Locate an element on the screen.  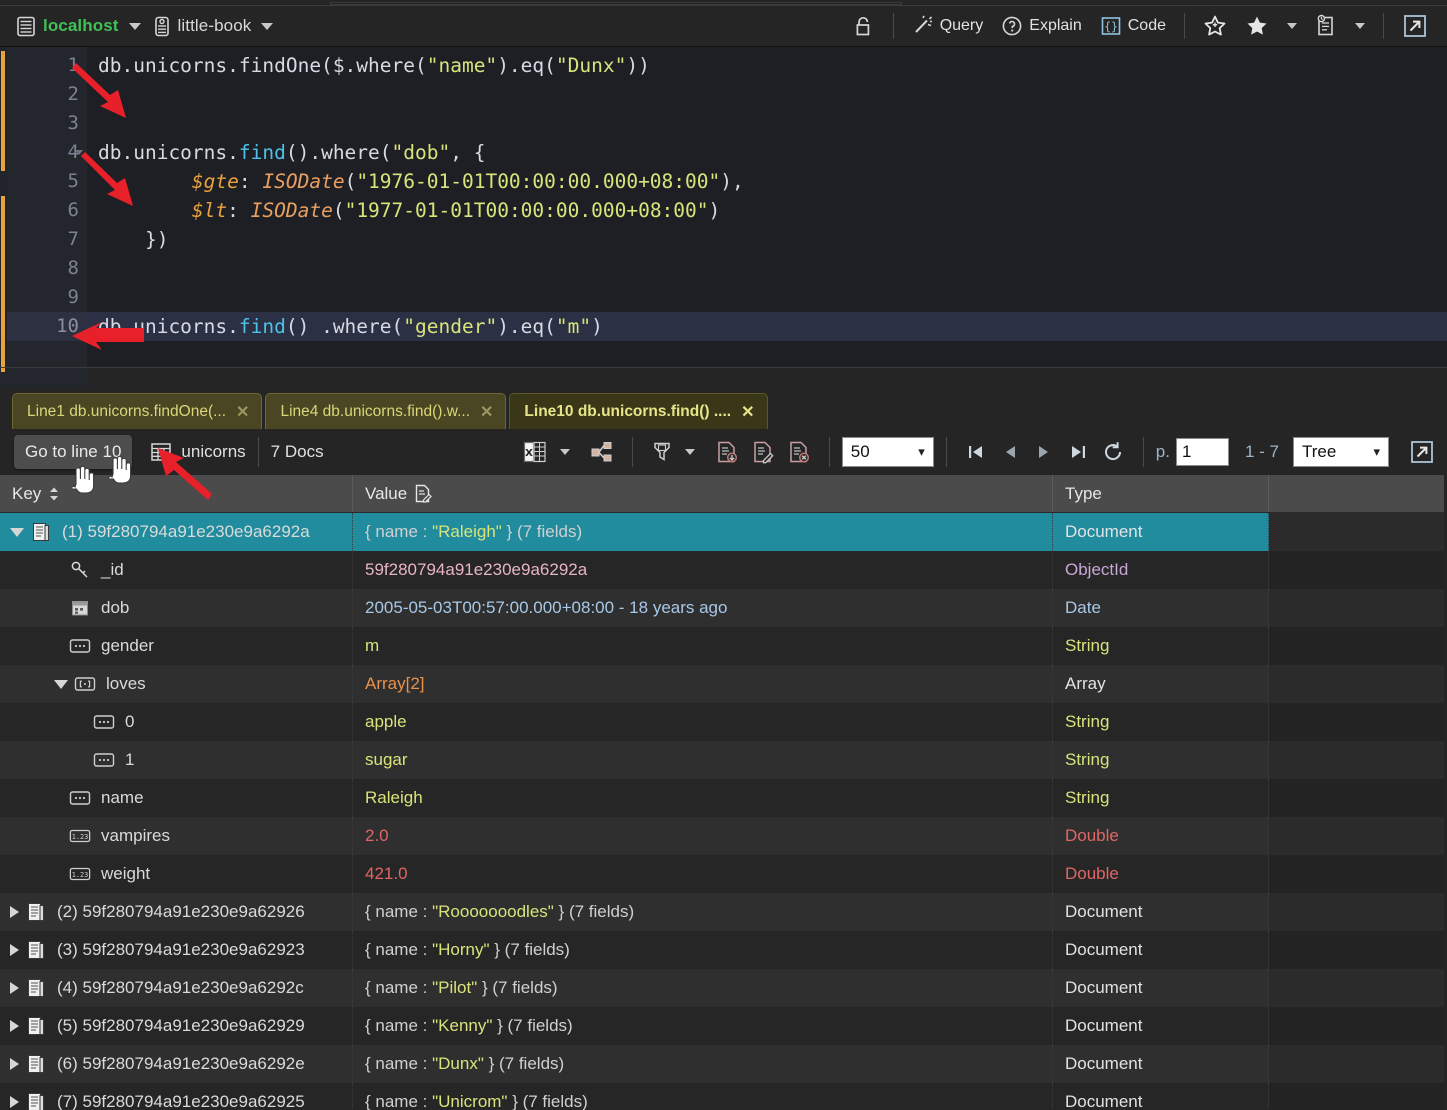
cell-key: (4) 59f280794a91e230e9a6292c is located at coordinates (176, 988).